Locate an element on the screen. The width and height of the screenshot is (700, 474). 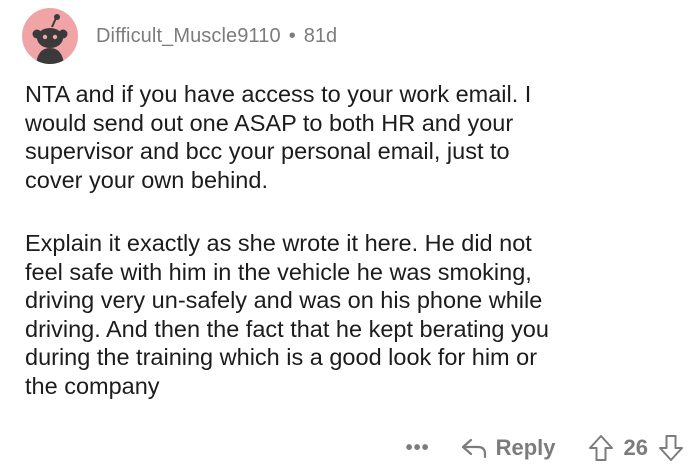
avatar is located at coordinates (50, 36).